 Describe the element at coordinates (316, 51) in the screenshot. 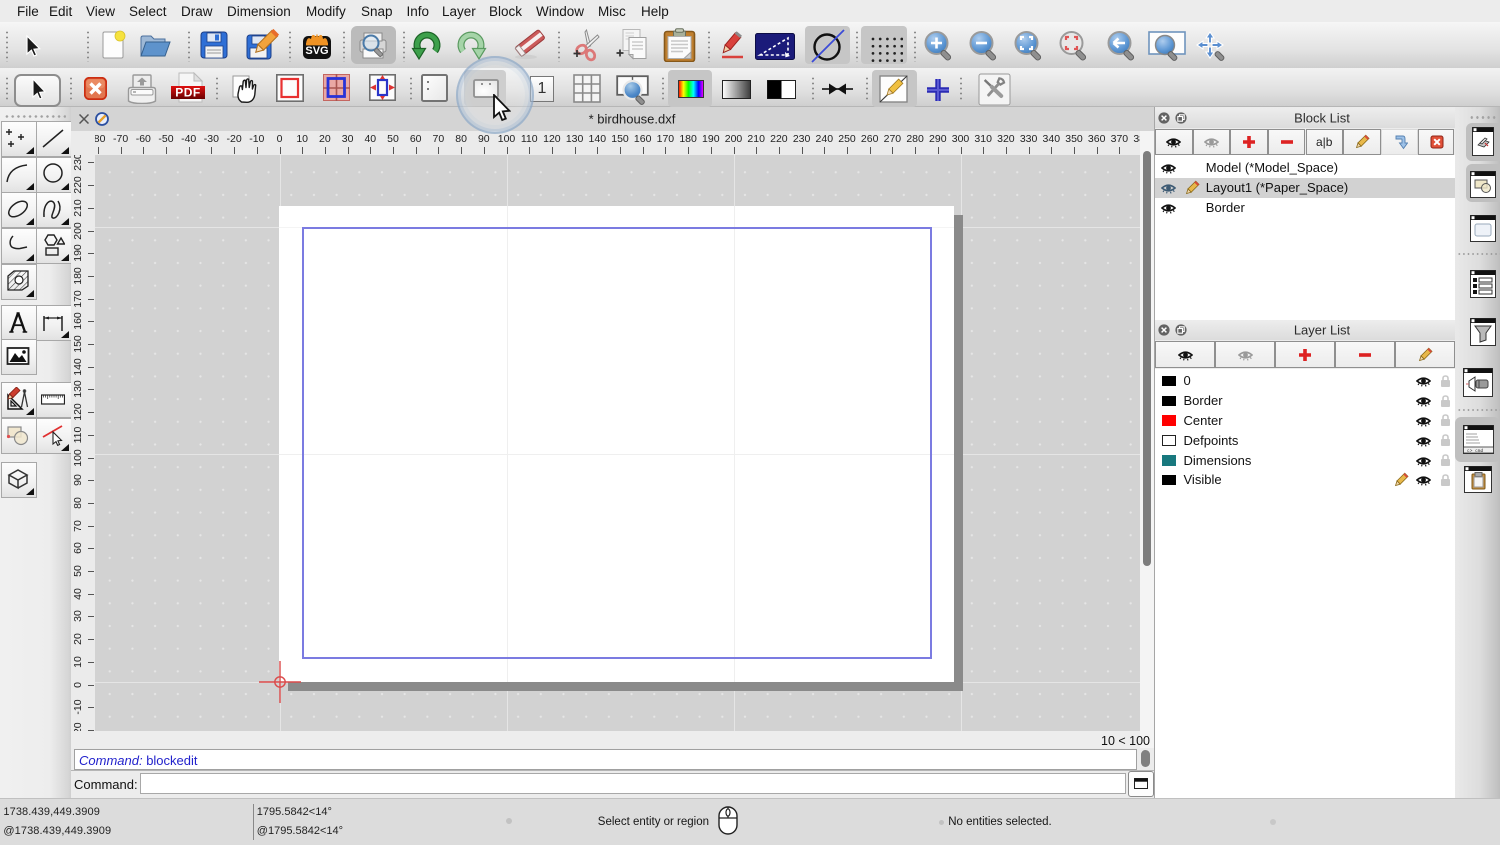

I see `svg-text: SVG` at that location.